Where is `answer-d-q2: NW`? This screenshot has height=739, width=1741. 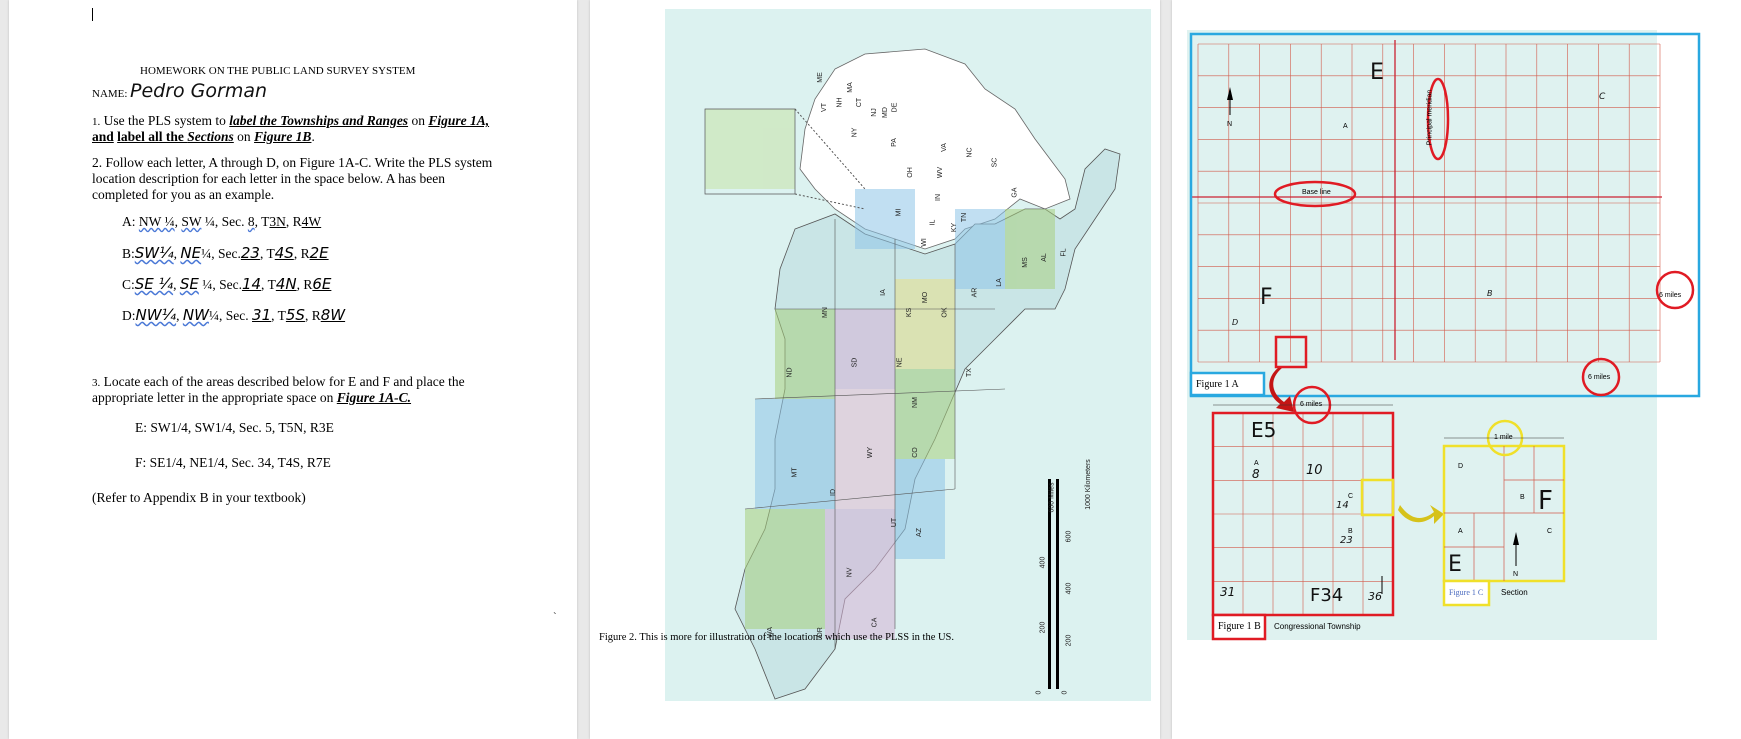 answer-d-q2: NW is located at coordinates (196, 315).